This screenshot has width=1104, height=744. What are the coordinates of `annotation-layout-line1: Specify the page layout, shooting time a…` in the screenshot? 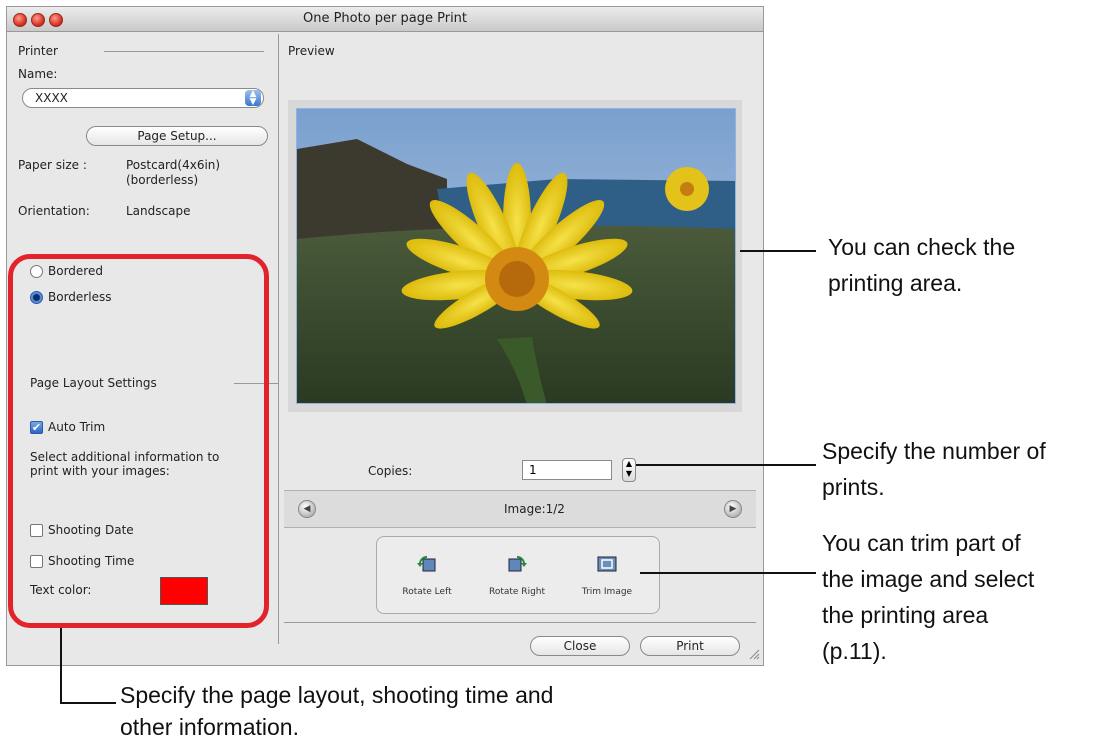 It's located at (337, 695).